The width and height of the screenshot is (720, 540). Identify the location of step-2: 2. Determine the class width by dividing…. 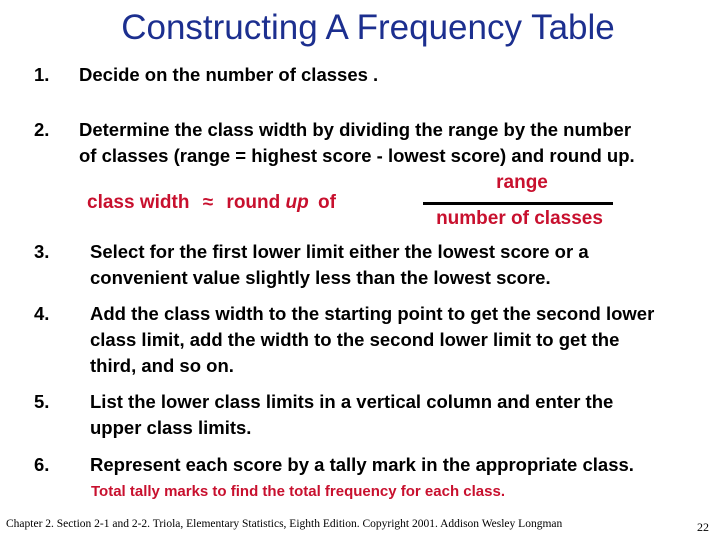
(374, 143).